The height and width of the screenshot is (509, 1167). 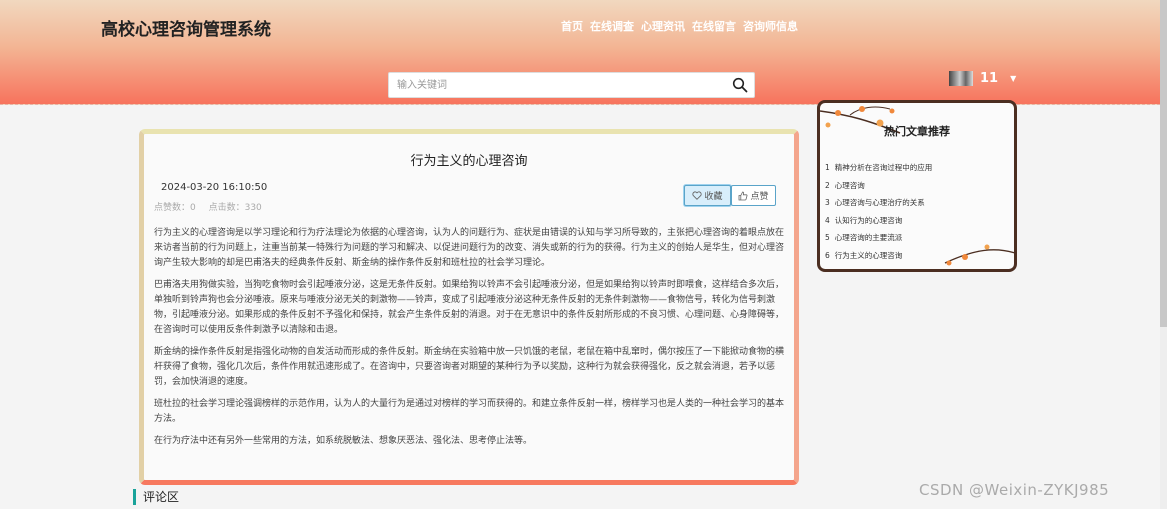 What do you see at coordinates (759, 197) in the screenshot?
I see `like-label: 点赞` at bounding box center [759, 197].